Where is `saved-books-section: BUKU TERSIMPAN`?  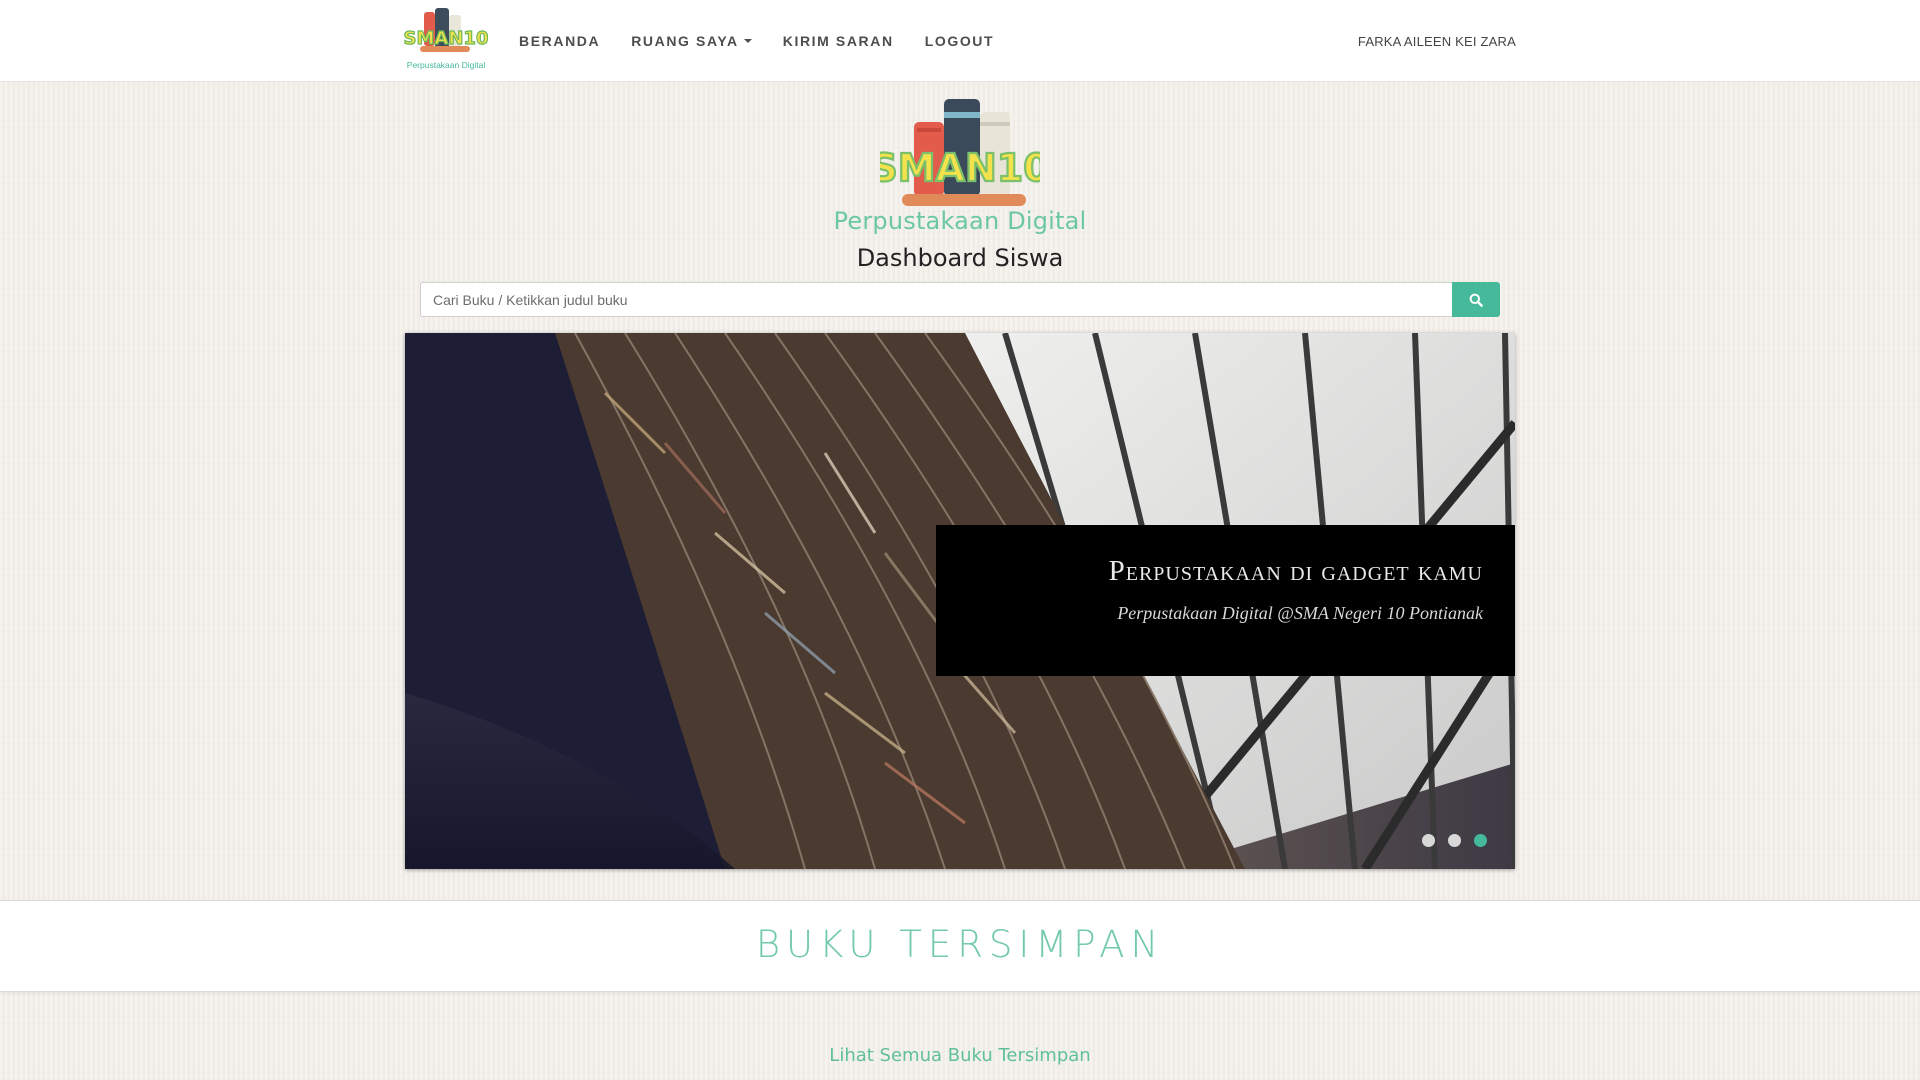 saved-books-section: BUKU TERSIMPAN is located at coordinates (960, 946).